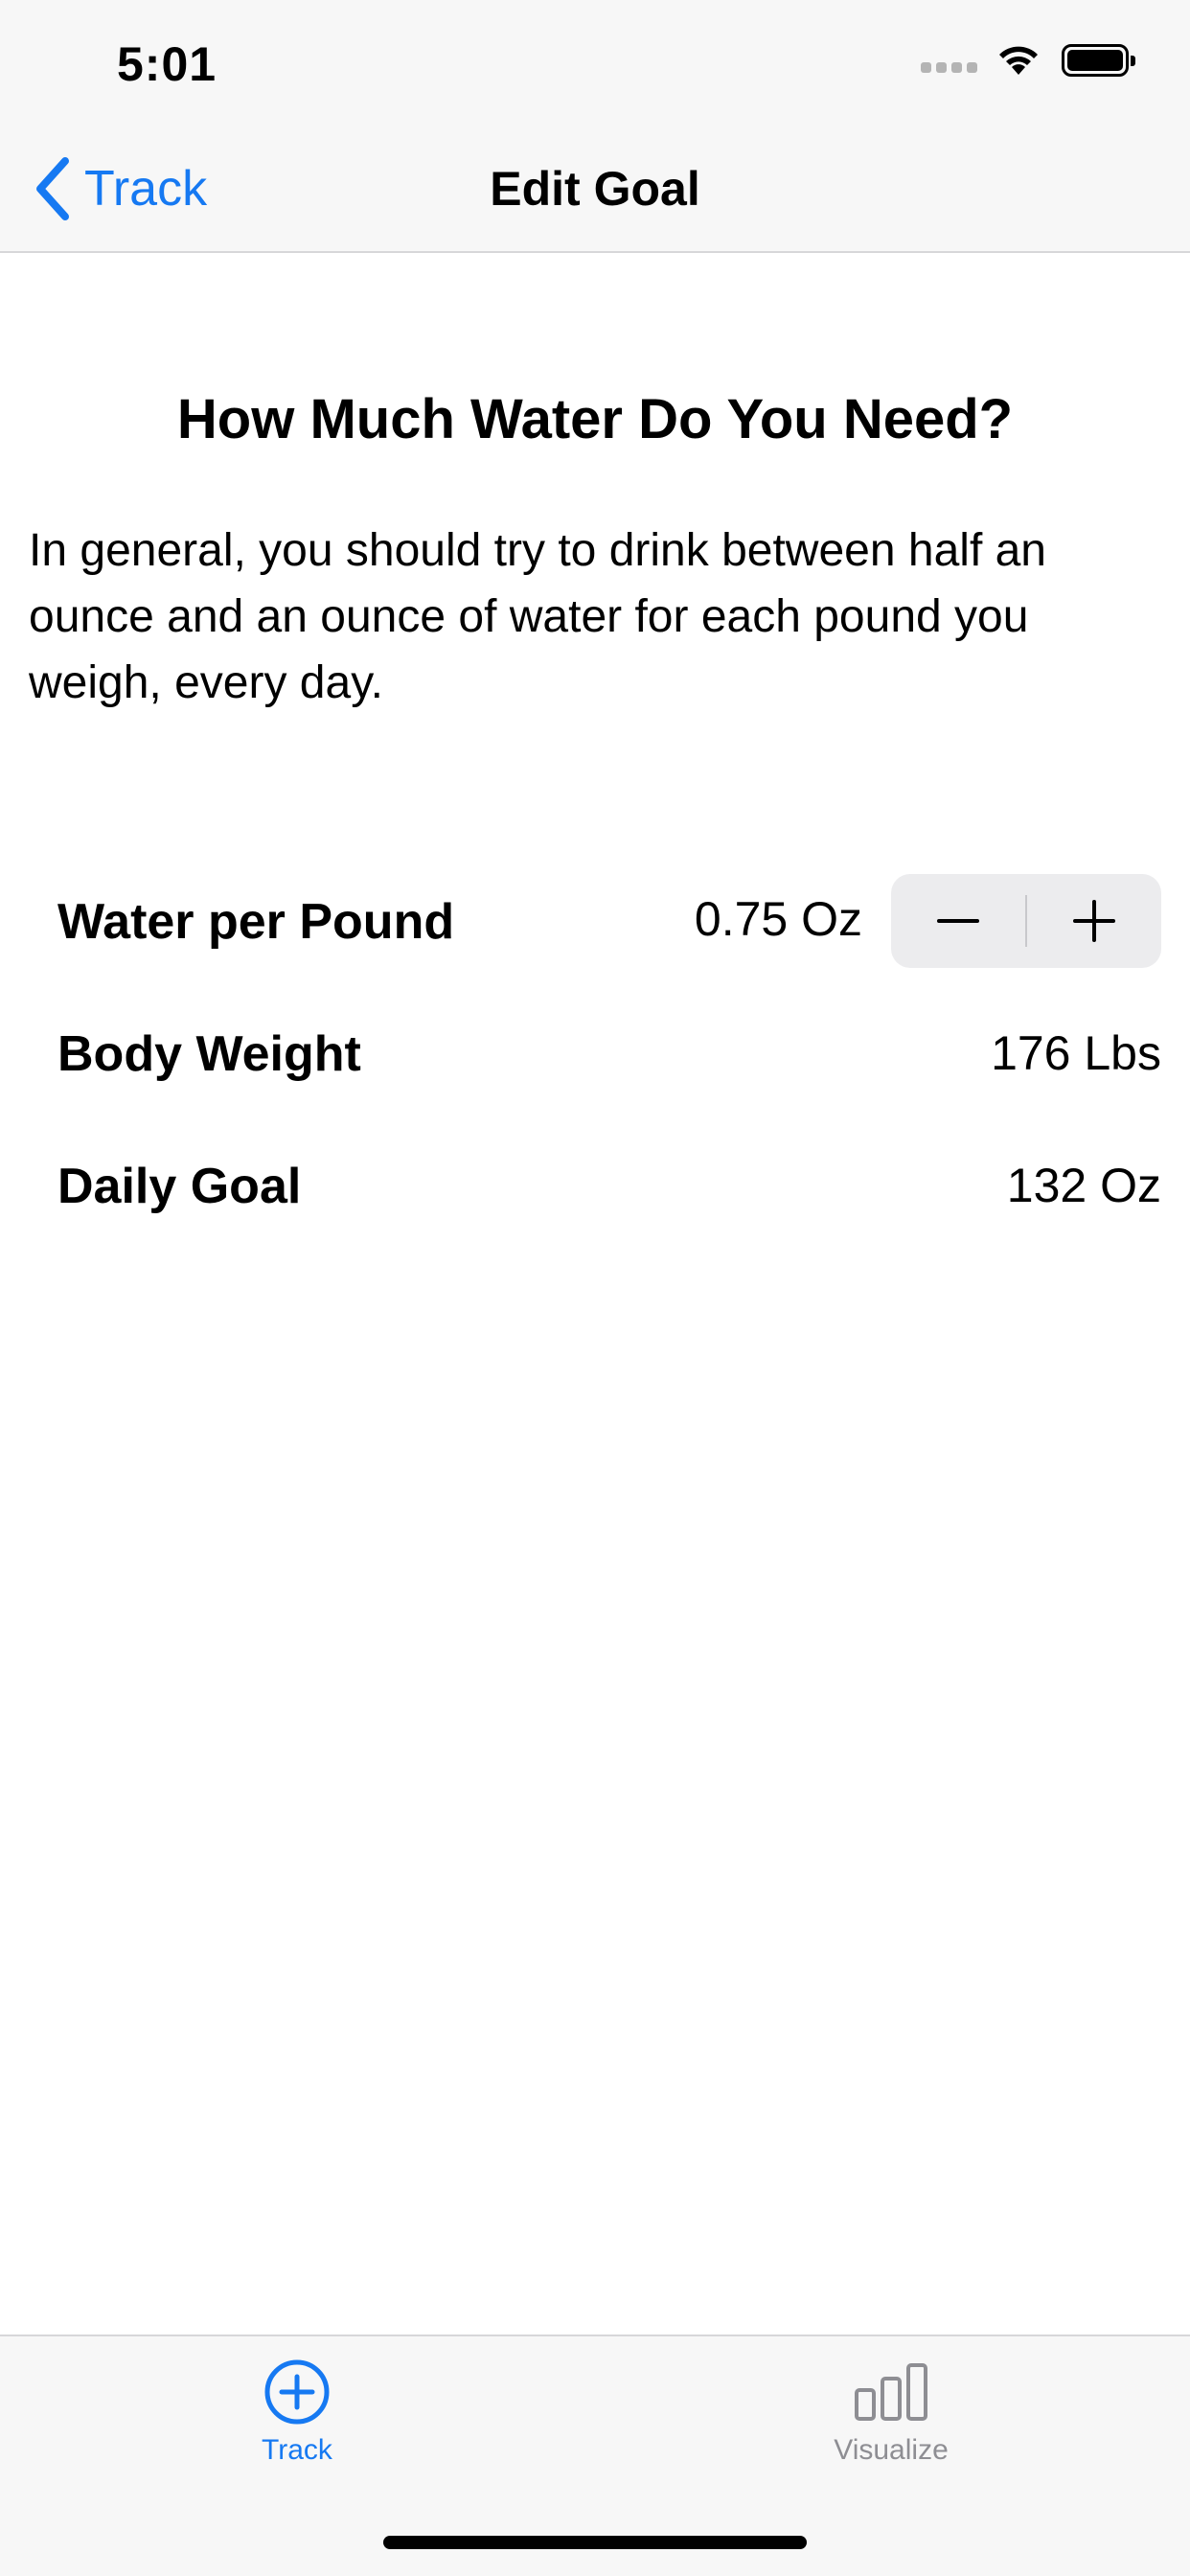  I want to click on daily-goal-row: Daily Goal 132 Oz, so click(609, 1186).